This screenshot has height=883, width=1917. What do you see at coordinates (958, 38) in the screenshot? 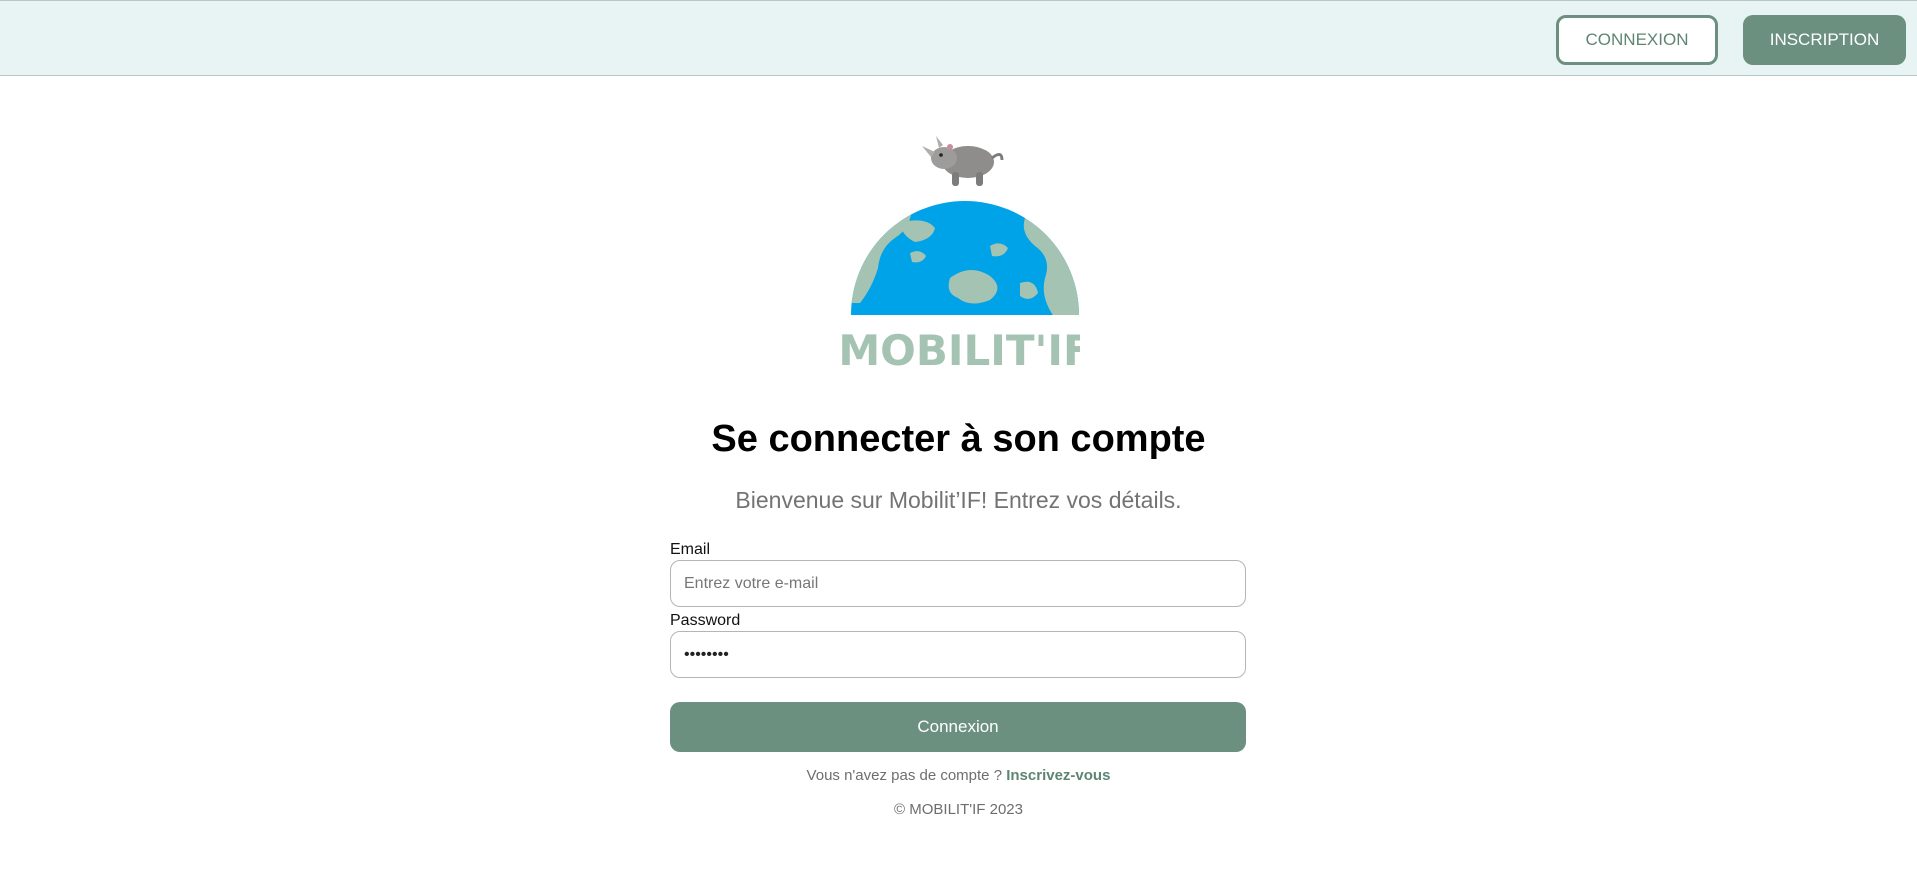
I see `top-navbar: CONNEXION INSCRIPTION` at bounding box center [958, 38].